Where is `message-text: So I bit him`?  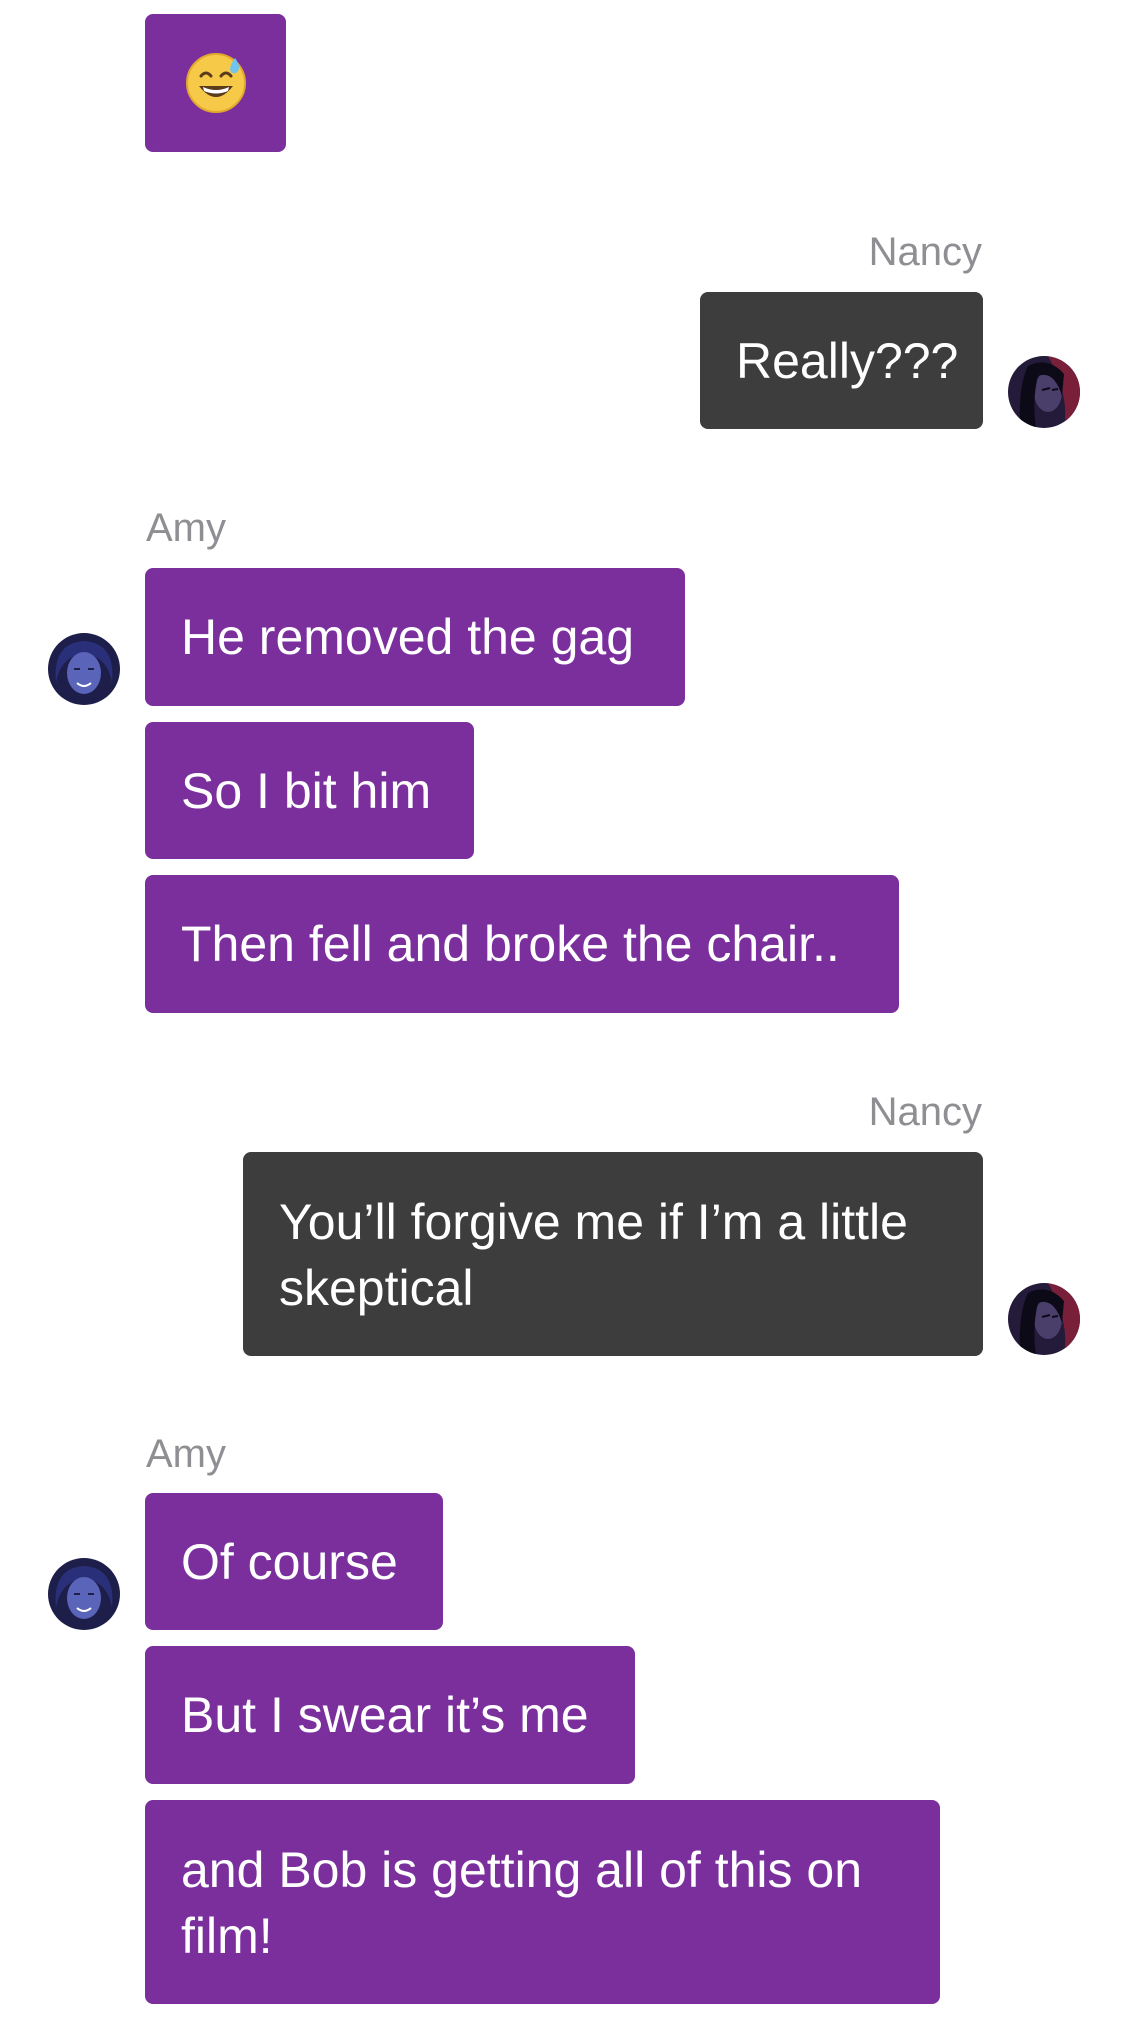 message-text: So I bit him is located at coordinates (306, 790).